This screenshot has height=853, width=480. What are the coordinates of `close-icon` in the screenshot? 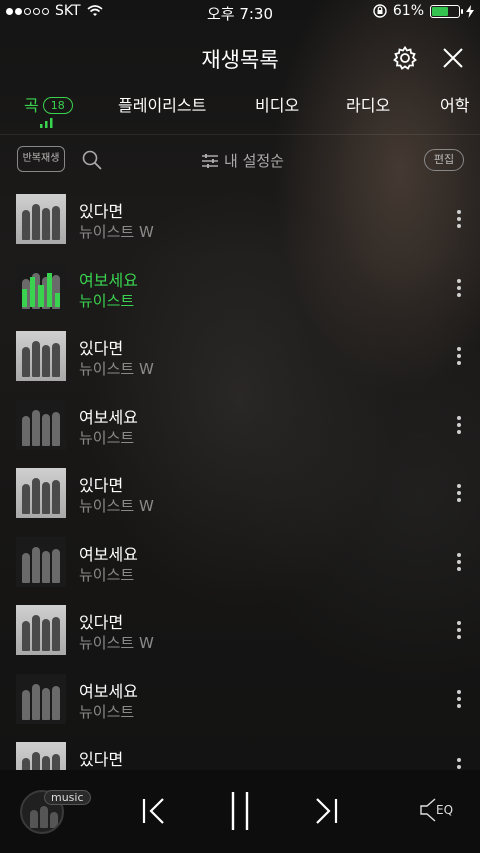 It's located at (453, 58).